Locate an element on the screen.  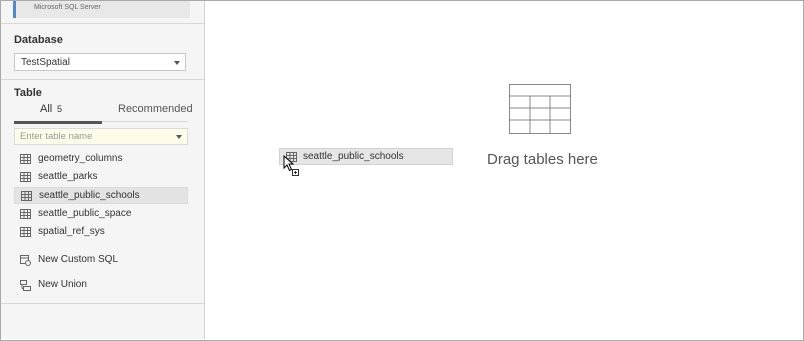
table-label: Table is located at coordinates (28, 93).